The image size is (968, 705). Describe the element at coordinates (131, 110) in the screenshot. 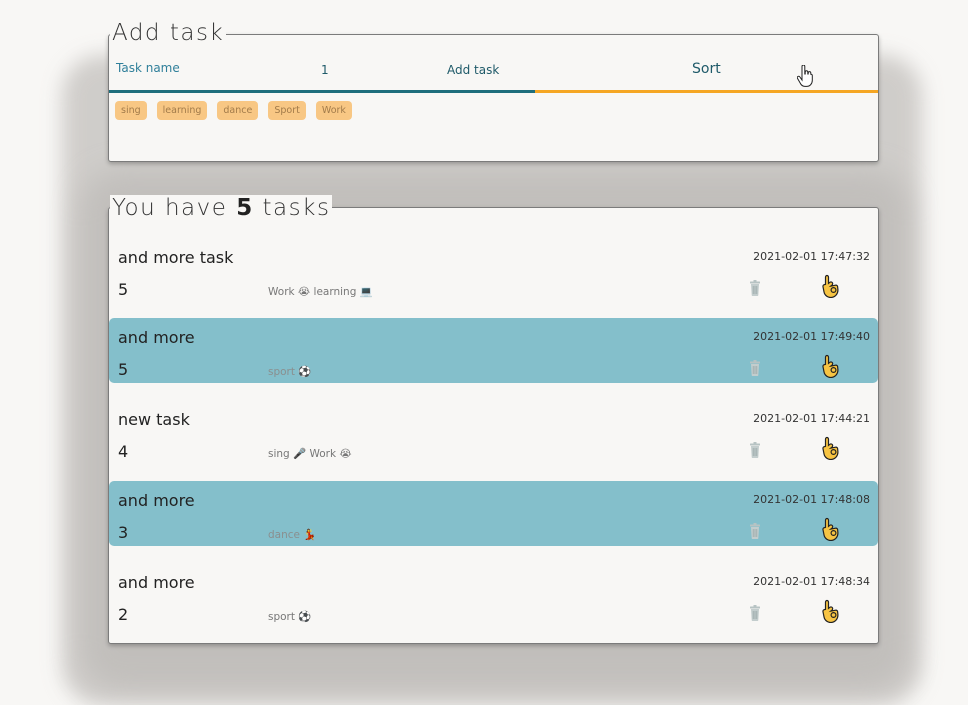

I see `tag-sing: sing` at that location.